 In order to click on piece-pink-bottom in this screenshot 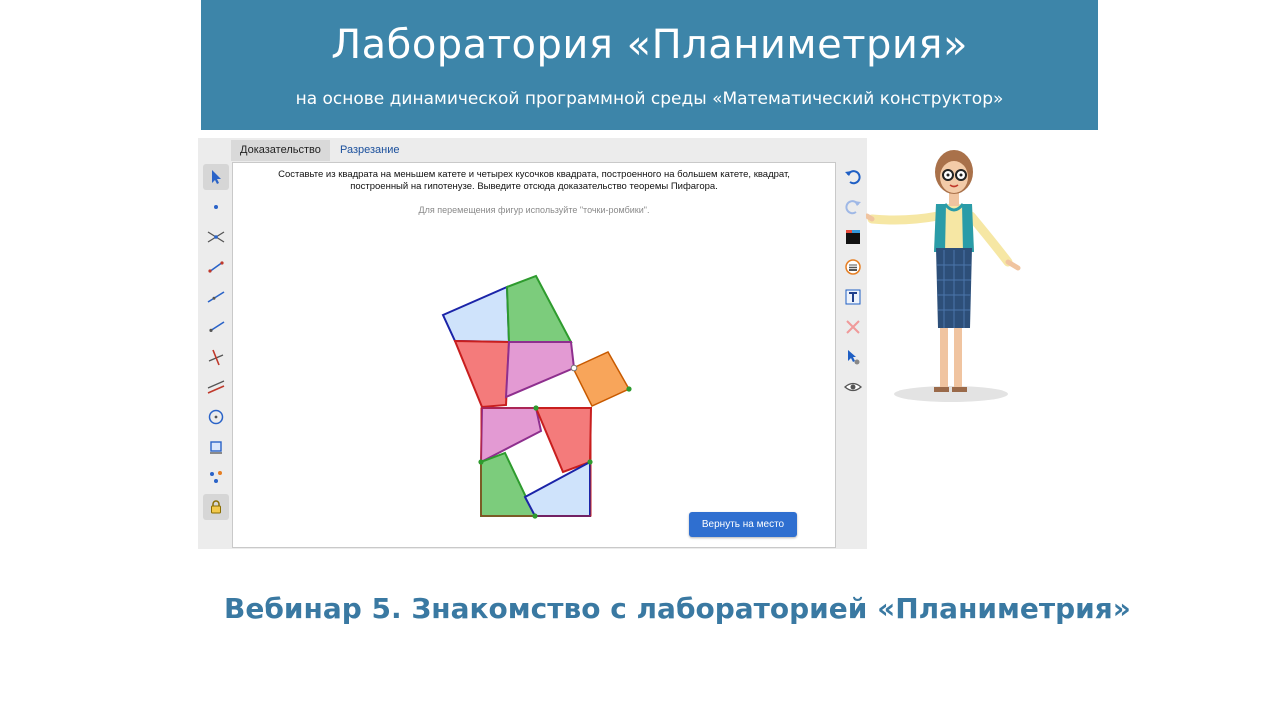, I will do `click(511, 435)`.